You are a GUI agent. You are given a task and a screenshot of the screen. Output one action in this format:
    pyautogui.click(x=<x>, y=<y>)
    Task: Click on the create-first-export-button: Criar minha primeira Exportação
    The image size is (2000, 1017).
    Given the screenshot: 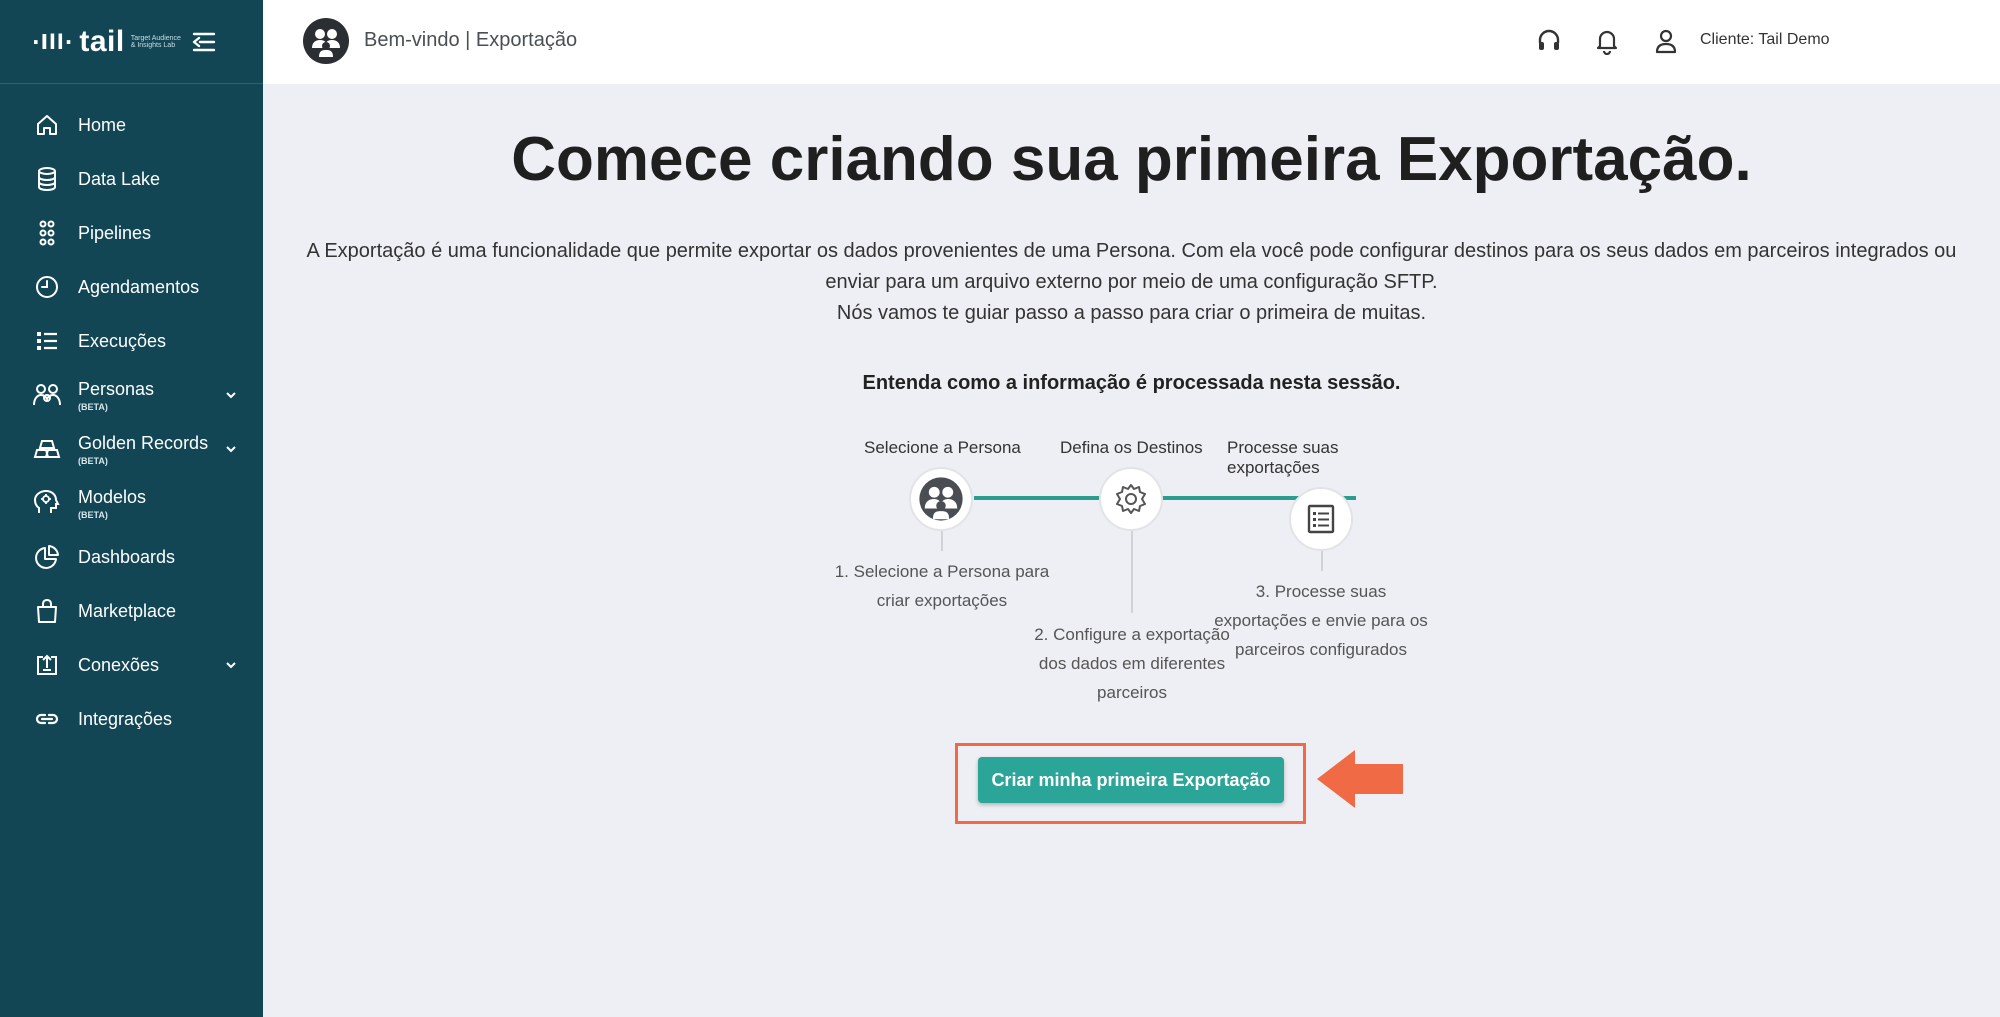 What is the action you would take?
    pyautogui.click(x=1131, y=780)
    